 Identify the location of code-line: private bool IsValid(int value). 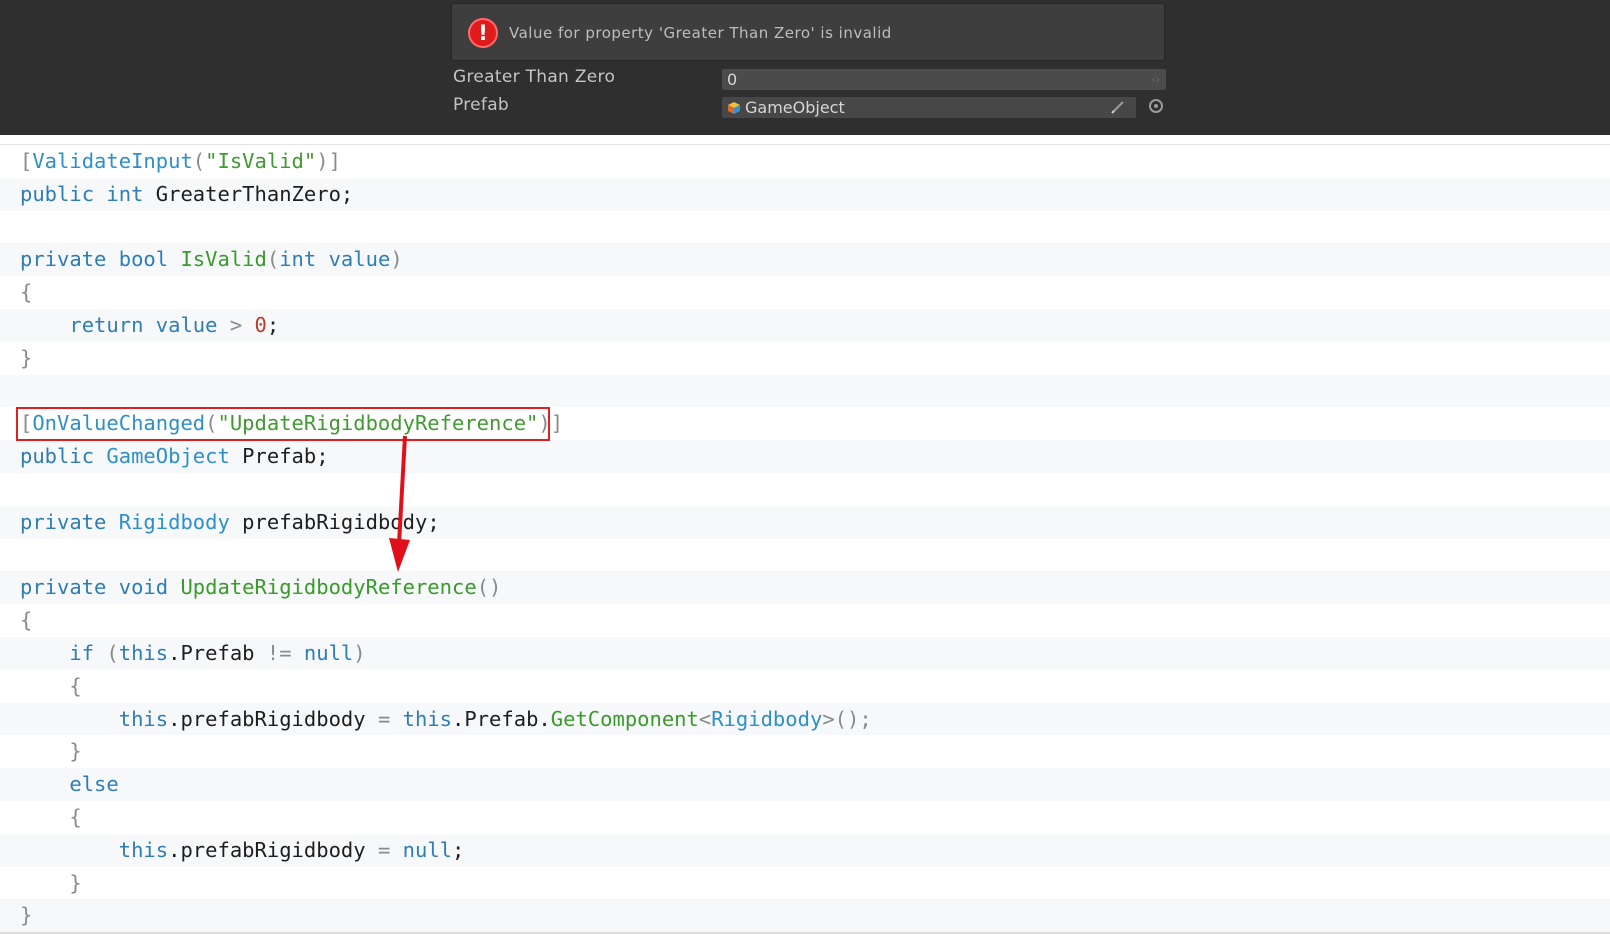
(805, 260).